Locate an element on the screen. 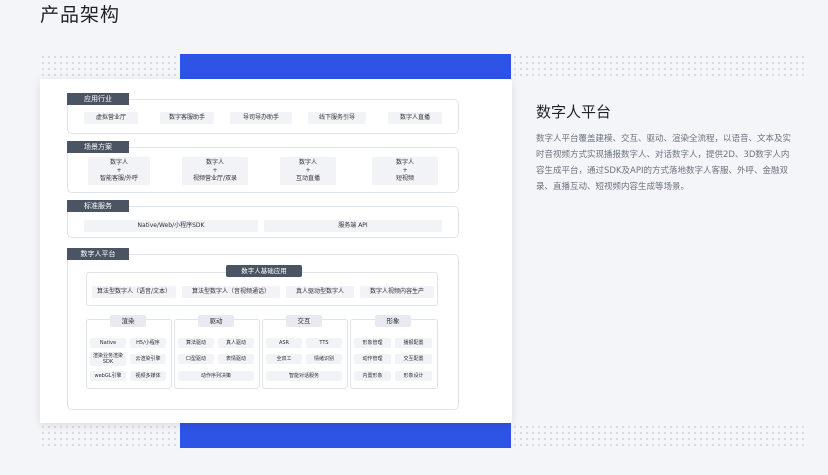 The height and width of the screenshot is (475, 828). drive-title: 驱动 is located at coordinates (216, 321).